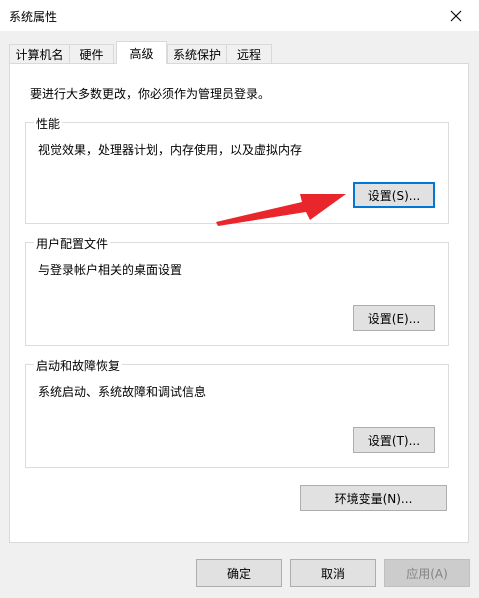 The width and height of the screenshot is (479, 598). I want to click on title-bar: 系统属性, so click(239, 15).